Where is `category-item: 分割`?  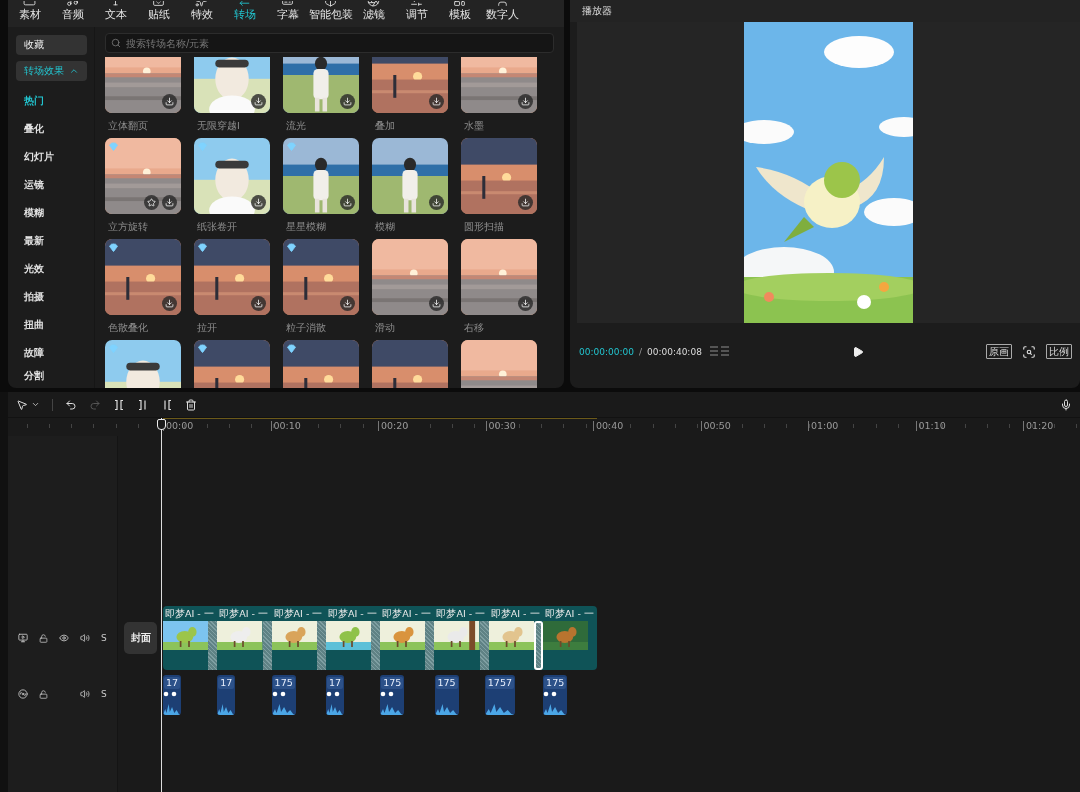
category-item: 分割 is located at coordinates (51, 376).